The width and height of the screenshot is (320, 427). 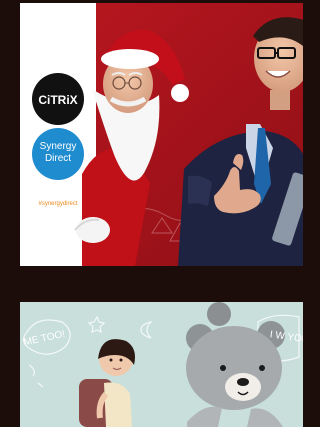 What do you see at coordinates (58, 146) in the screenshot?
I see `synergy-badge-line1: Synergy` at bounding box center [58, 146].